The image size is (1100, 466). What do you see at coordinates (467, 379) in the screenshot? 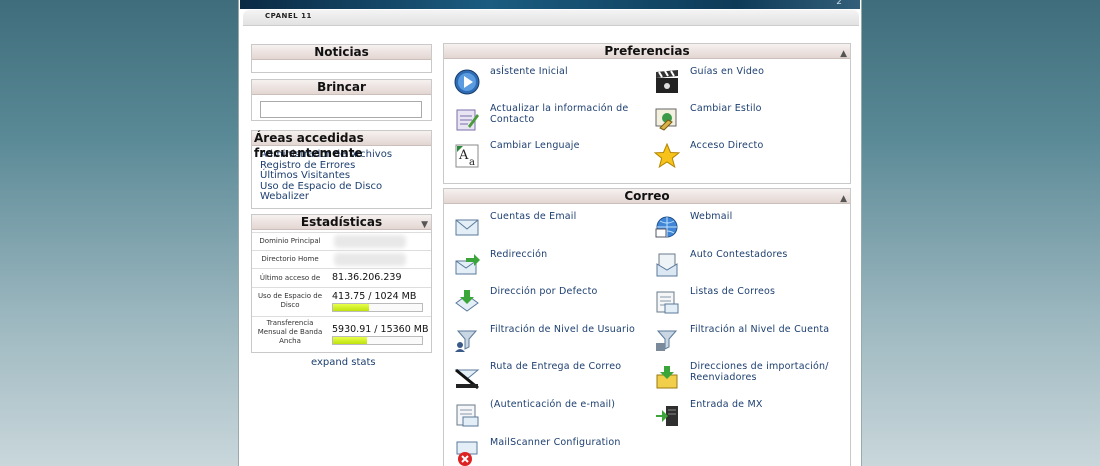
I see `delivery-route-icon` at bounding box center [467, 379].